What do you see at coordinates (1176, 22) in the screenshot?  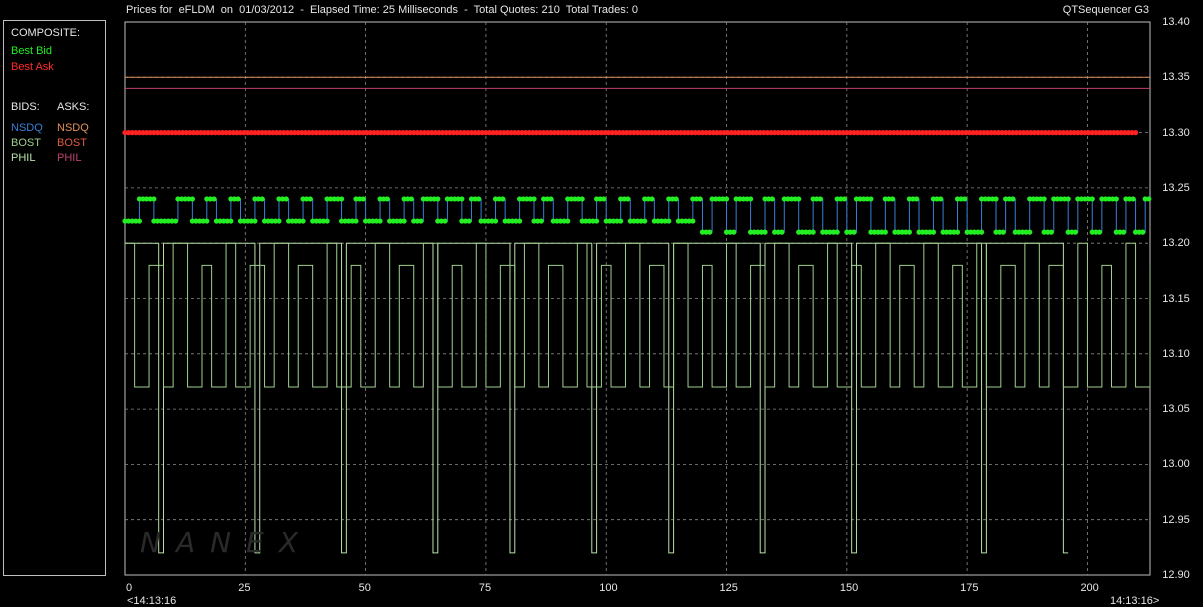 I see `y-tick-label: 13.40` at bounding box center [1176, 22].